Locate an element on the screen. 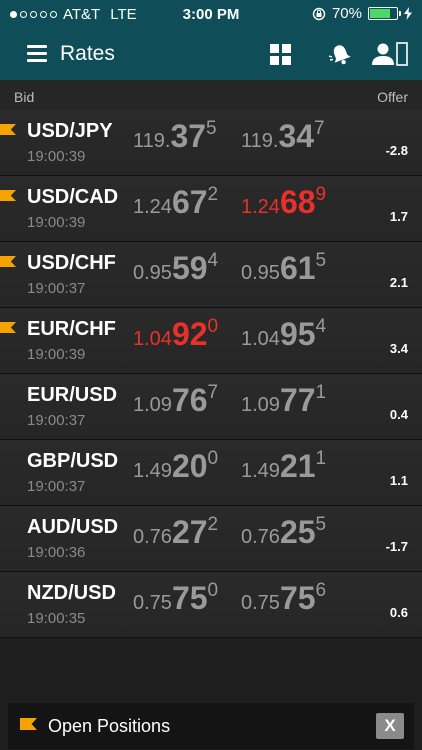  rate-row: USD/JPY 19:00:39 119.375 119.347 -2.8 is located at coordinates (211, 143).